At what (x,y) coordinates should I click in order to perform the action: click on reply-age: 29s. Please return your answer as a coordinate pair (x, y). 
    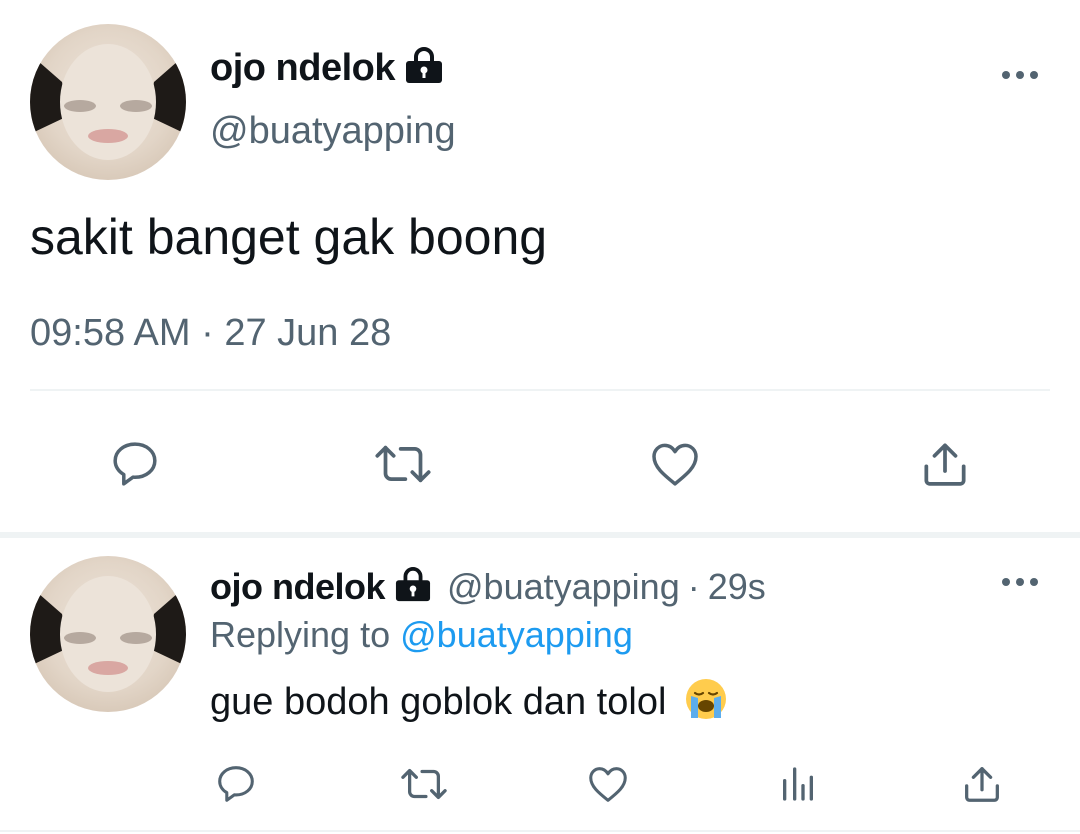
    Looking at the image, I should click on (737, 587).